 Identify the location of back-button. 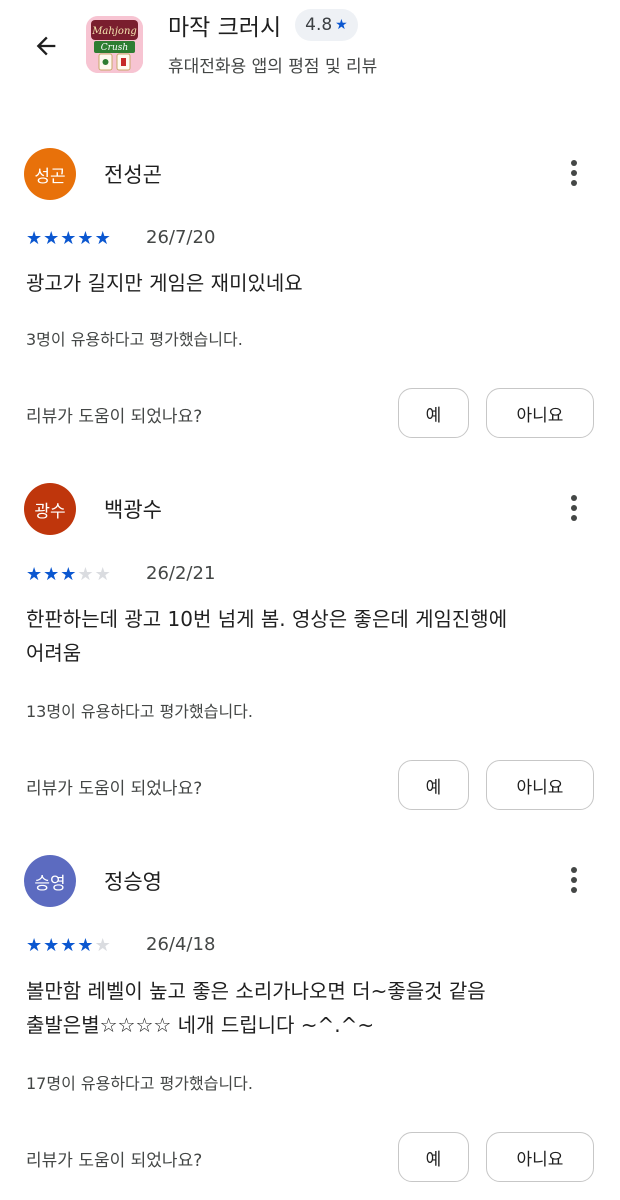
(46, 46).